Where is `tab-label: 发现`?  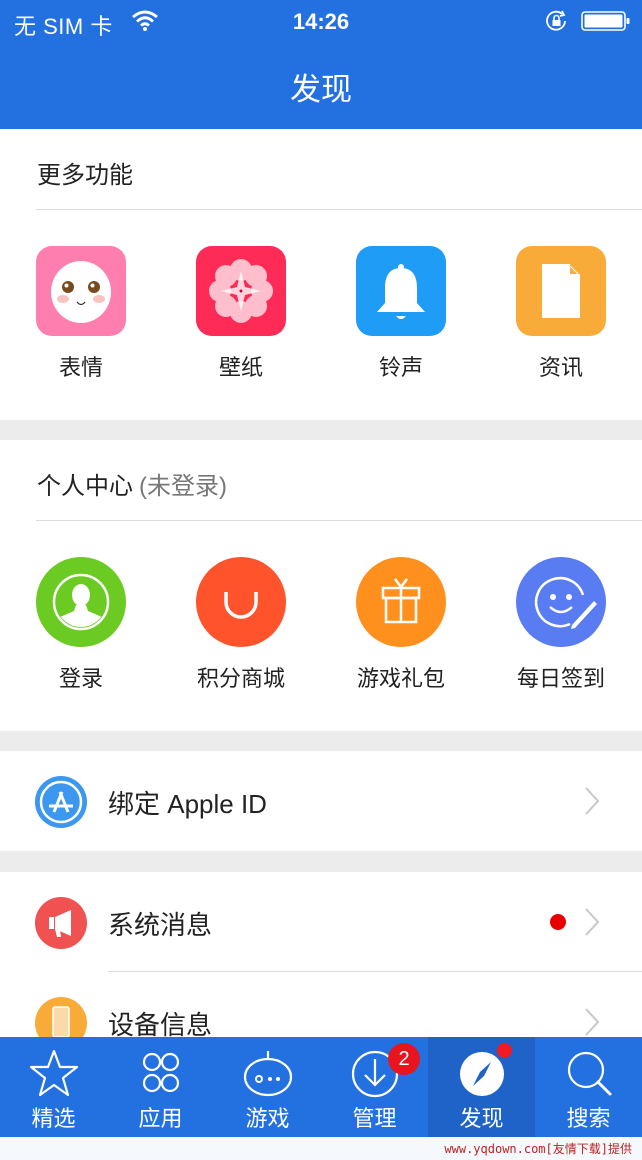 tab-label: 发现 is located at coordinates (481, 1118).